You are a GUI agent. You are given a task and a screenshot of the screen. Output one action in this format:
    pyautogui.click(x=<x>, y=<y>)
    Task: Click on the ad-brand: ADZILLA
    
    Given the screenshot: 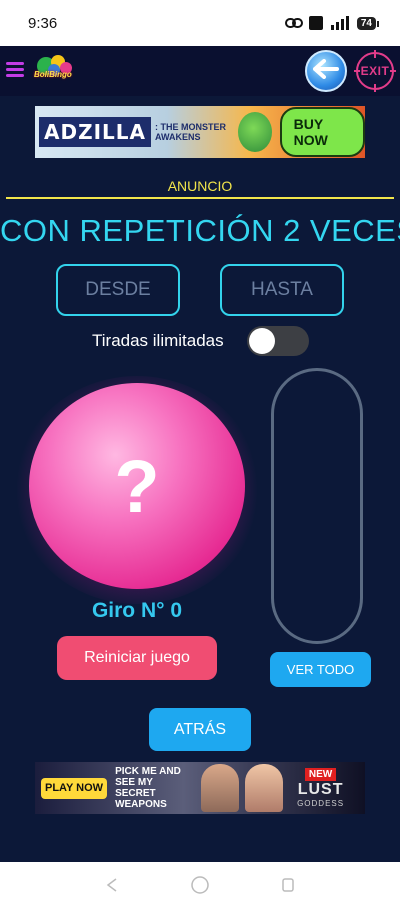 What is the action you would take?
    pyautogui.click(x=95, y=132)
    